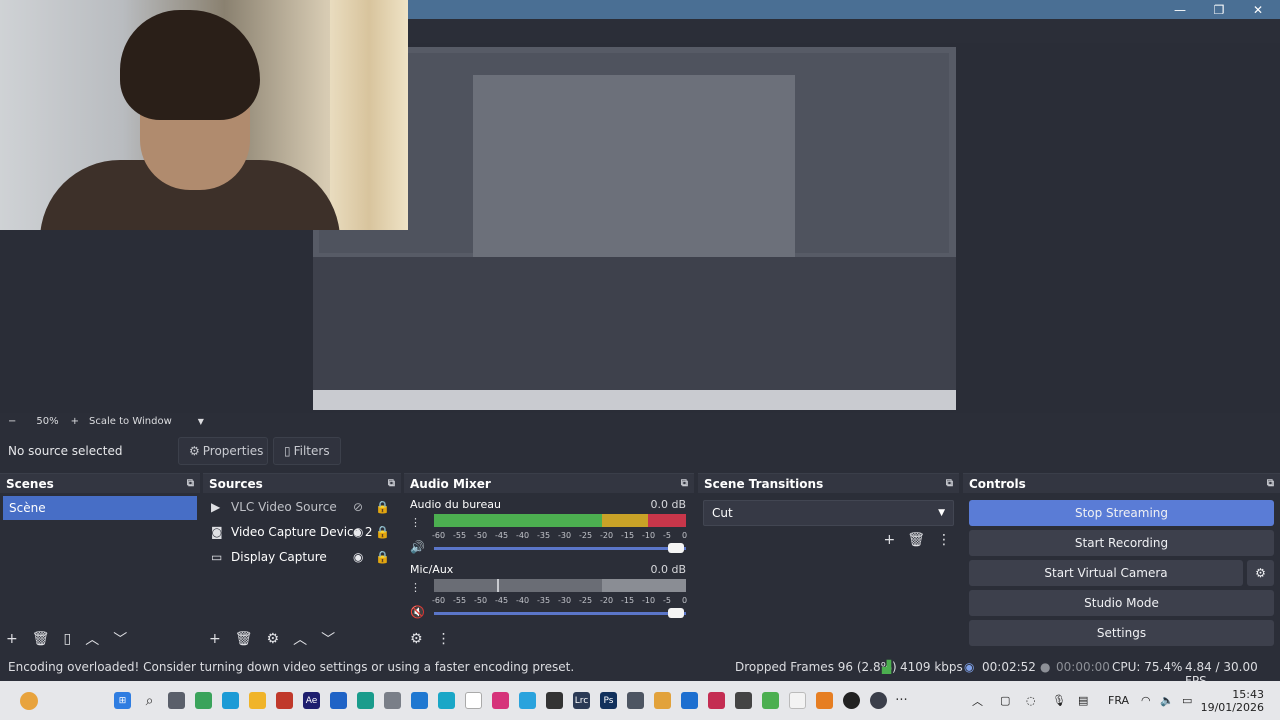  I want to click on language-indicator: FRA, so click(1118, 700).